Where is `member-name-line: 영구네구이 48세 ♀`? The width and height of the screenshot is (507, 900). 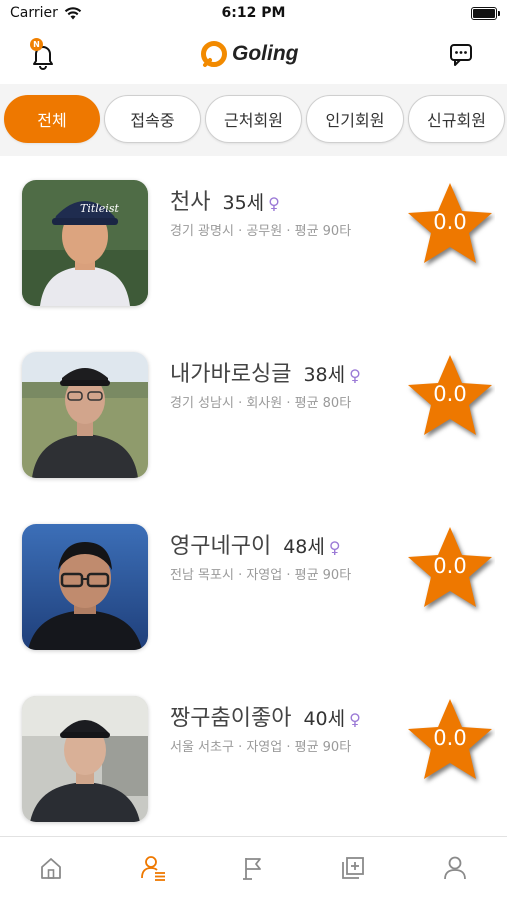 member-name-line: 영구네구이 48세 ♀ is located at coordinates (255, 544).